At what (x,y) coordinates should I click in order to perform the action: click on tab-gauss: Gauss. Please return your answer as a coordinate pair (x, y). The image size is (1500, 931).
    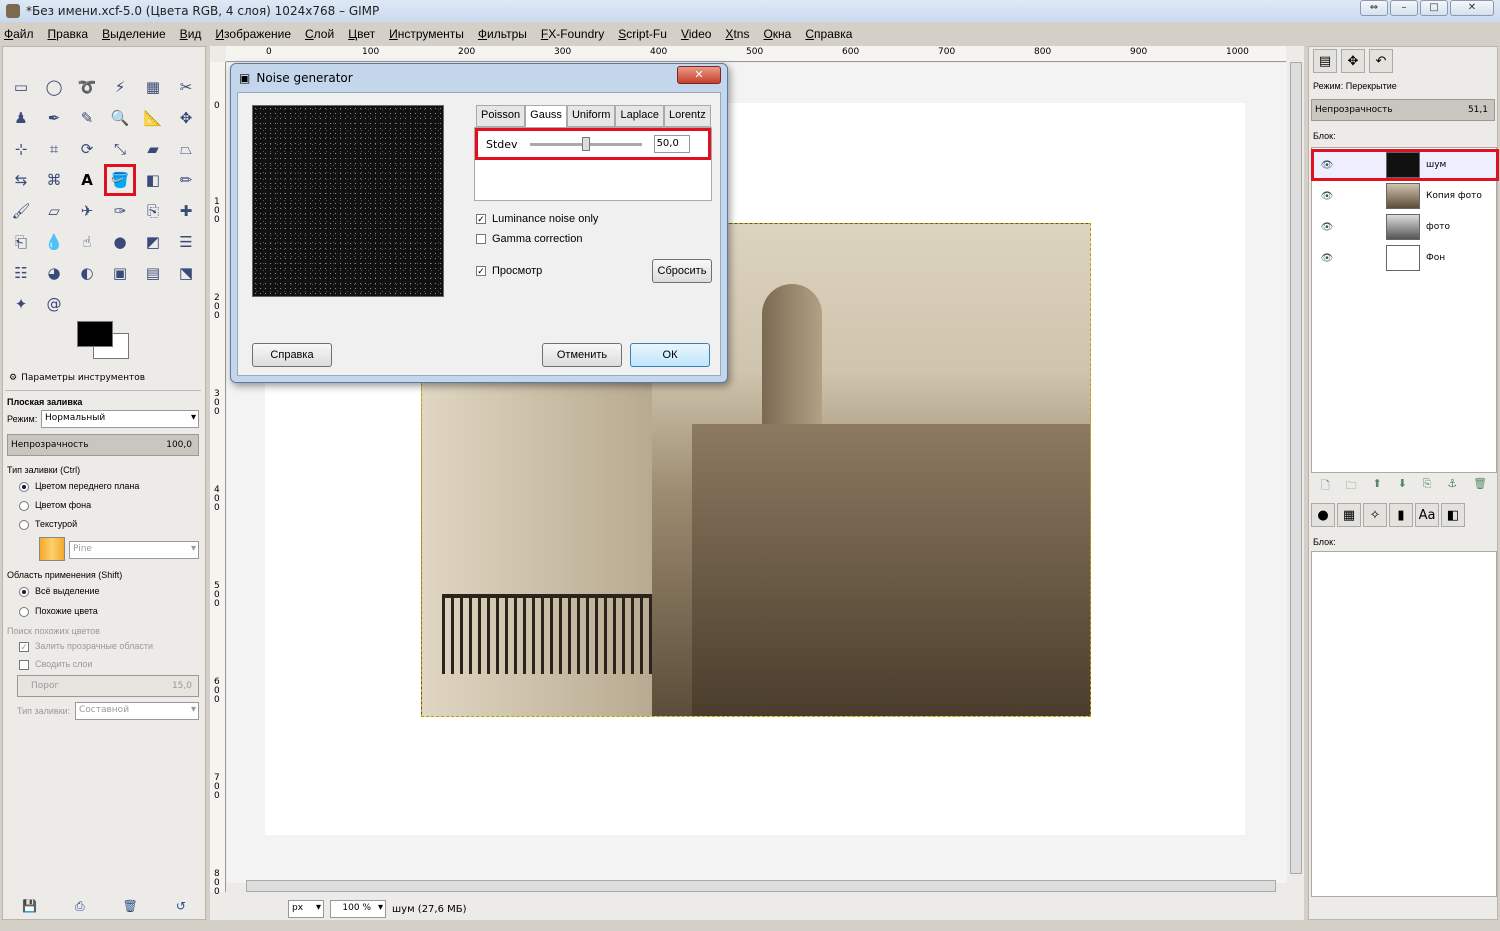
    Looking at the image, I should click on (546, 116).